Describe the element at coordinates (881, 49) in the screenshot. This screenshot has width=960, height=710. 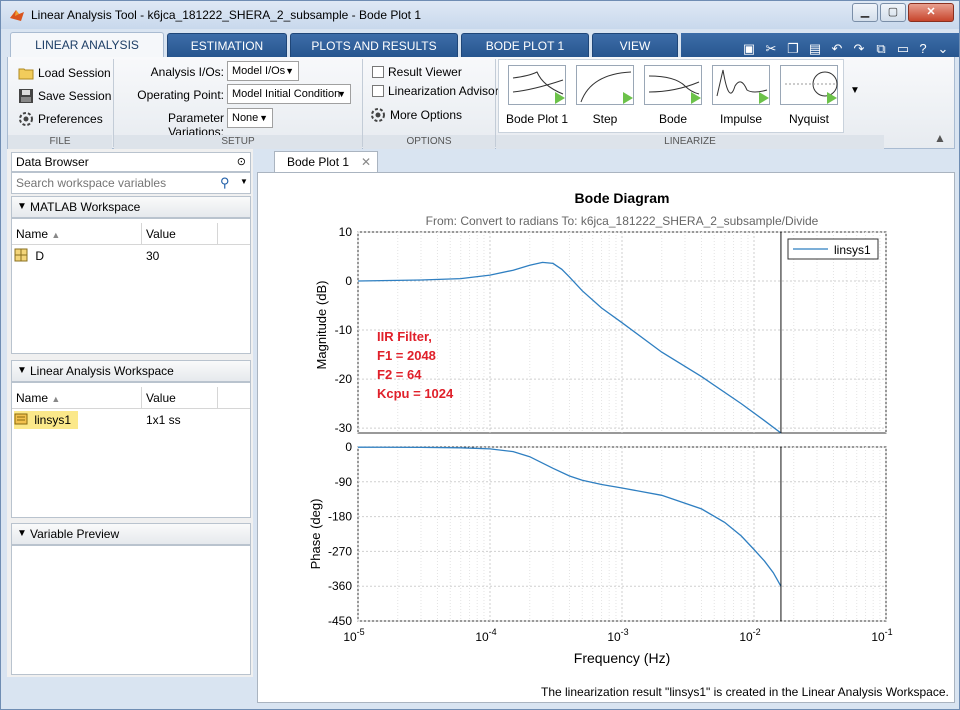
I see `switch-windows-icon: ⧉` at that location.